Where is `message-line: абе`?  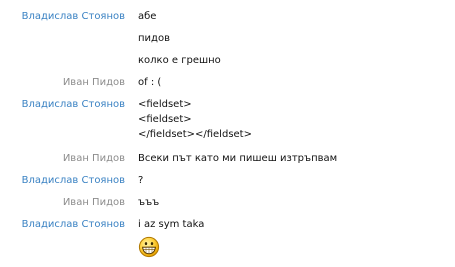 message-line: абе is located at coordinates (147, 16).